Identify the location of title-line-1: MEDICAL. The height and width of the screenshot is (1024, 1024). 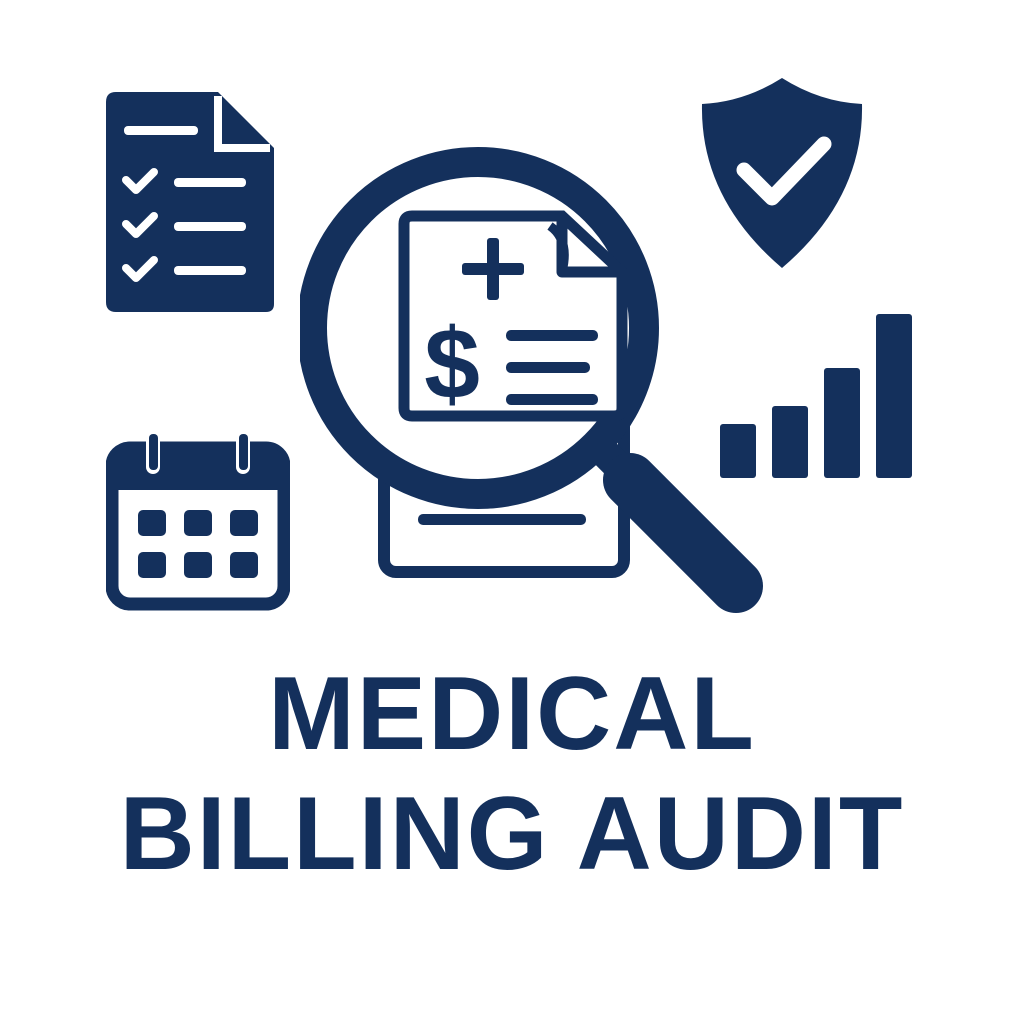
(512, 714).